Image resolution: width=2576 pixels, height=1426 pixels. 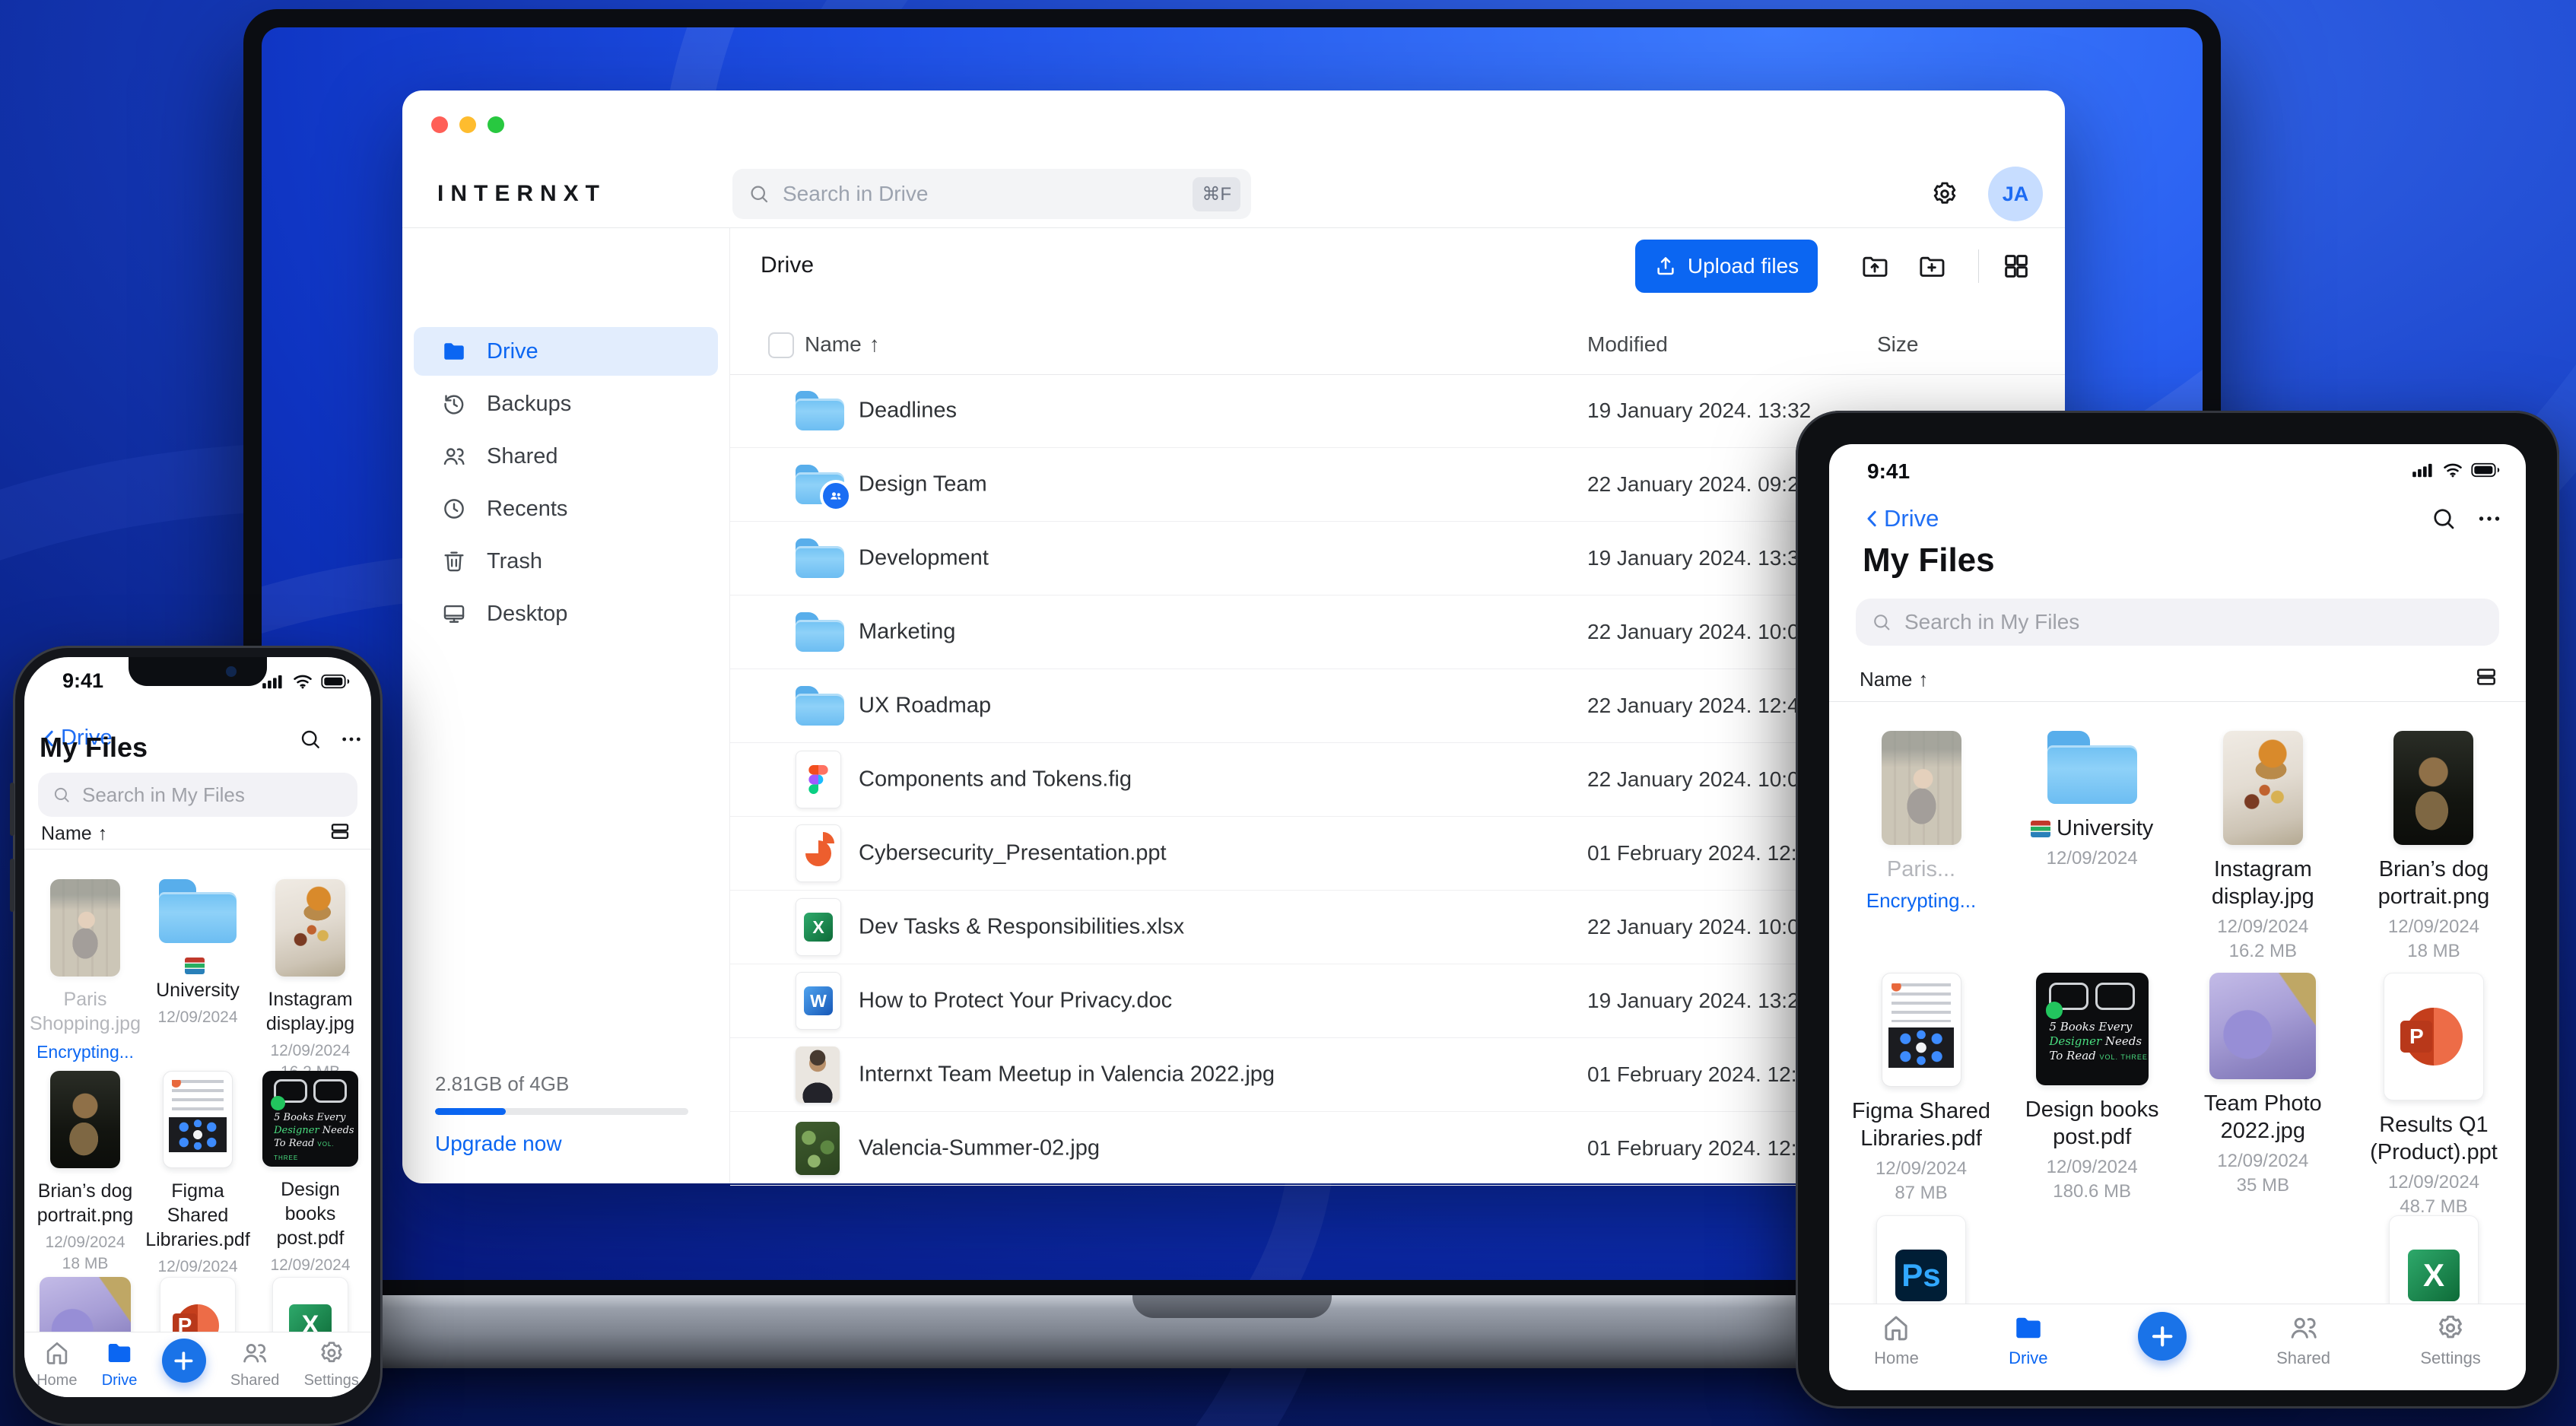 What do you see at coordinates (57, 1353) in the screenshot?
I see `home-icon` at bounding box center [57, 1353].